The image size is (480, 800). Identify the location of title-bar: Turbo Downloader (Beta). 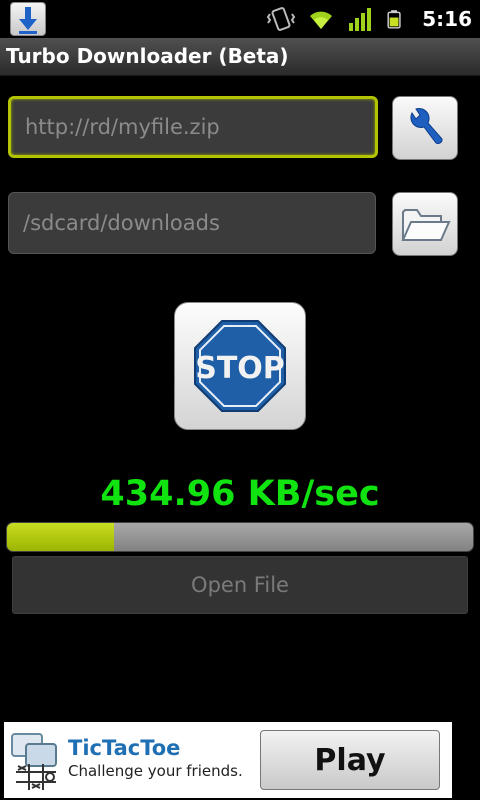
(240, 57).